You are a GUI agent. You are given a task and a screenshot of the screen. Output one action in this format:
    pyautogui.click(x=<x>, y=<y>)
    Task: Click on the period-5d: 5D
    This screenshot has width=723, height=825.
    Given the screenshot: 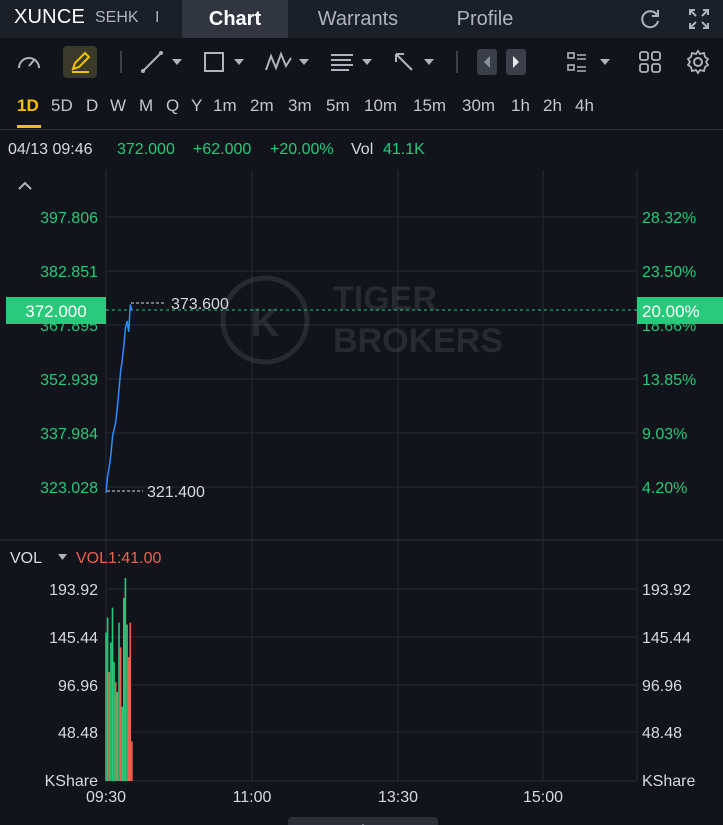 What is the action you would take?
    pyautogui.click(x=62, y=106)
    